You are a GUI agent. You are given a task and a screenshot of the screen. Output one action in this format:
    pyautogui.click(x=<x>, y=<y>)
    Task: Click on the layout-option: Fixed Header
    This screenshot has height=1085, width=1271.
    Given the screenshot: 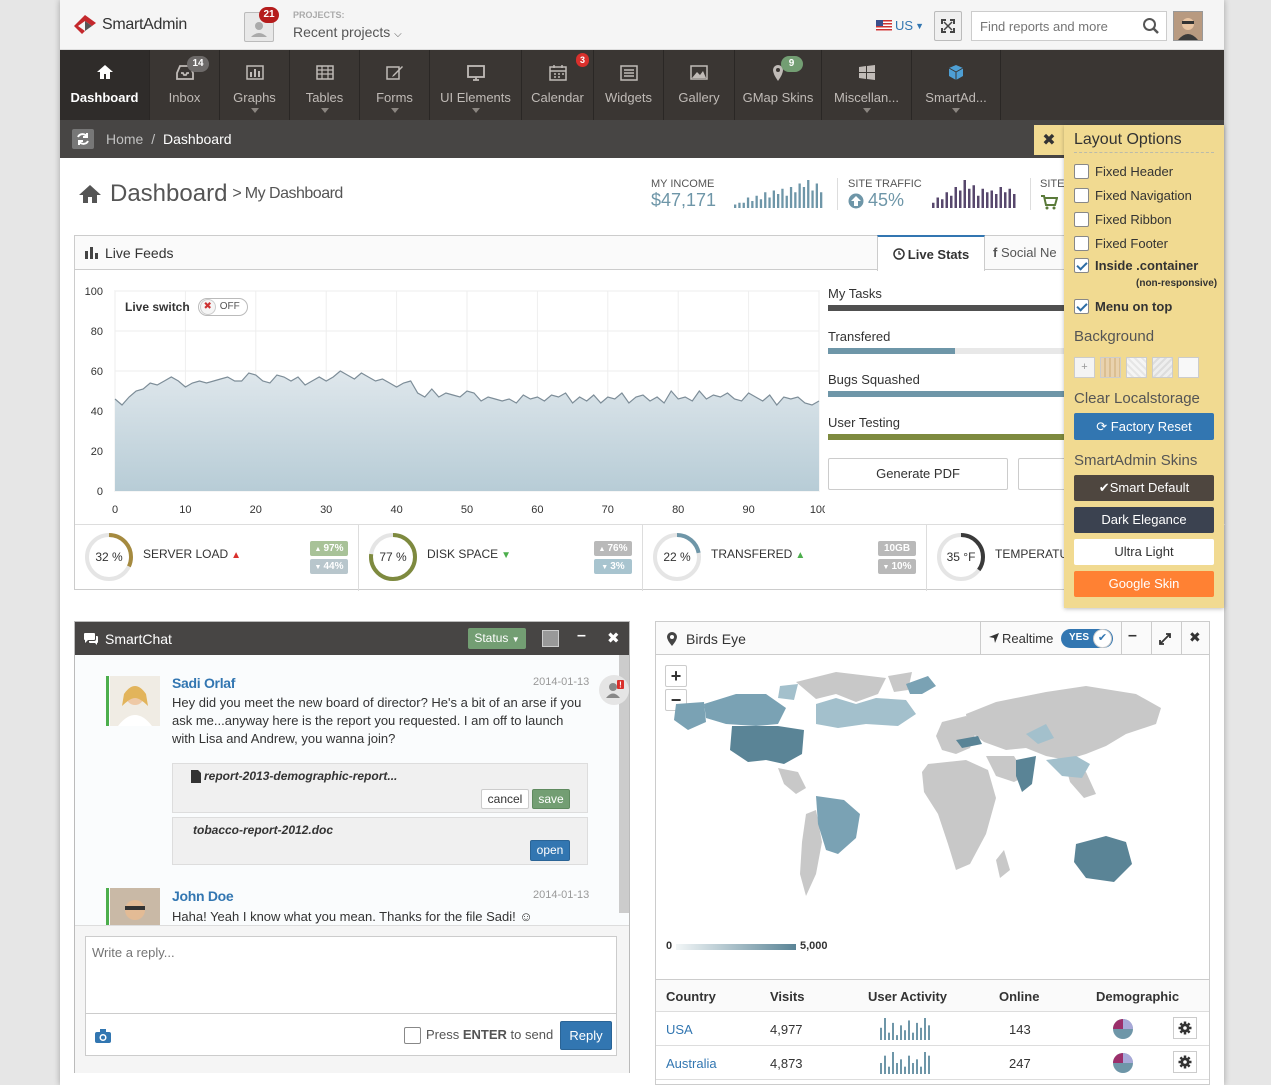 What is the action you would take?
    pyautogui.click(x=1123, y=171)
    